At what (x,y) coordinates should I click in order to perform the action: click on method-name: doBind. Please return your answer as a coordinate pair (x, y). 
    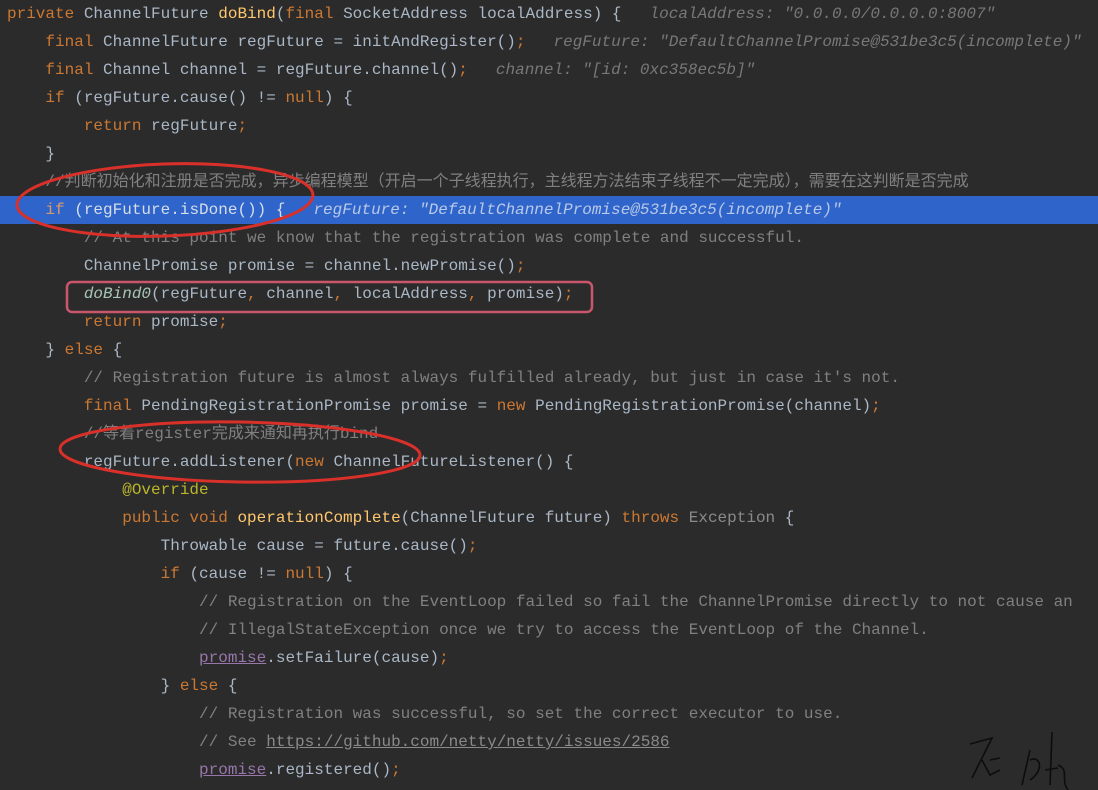
    Looking at the image, I should click on (247, 14).